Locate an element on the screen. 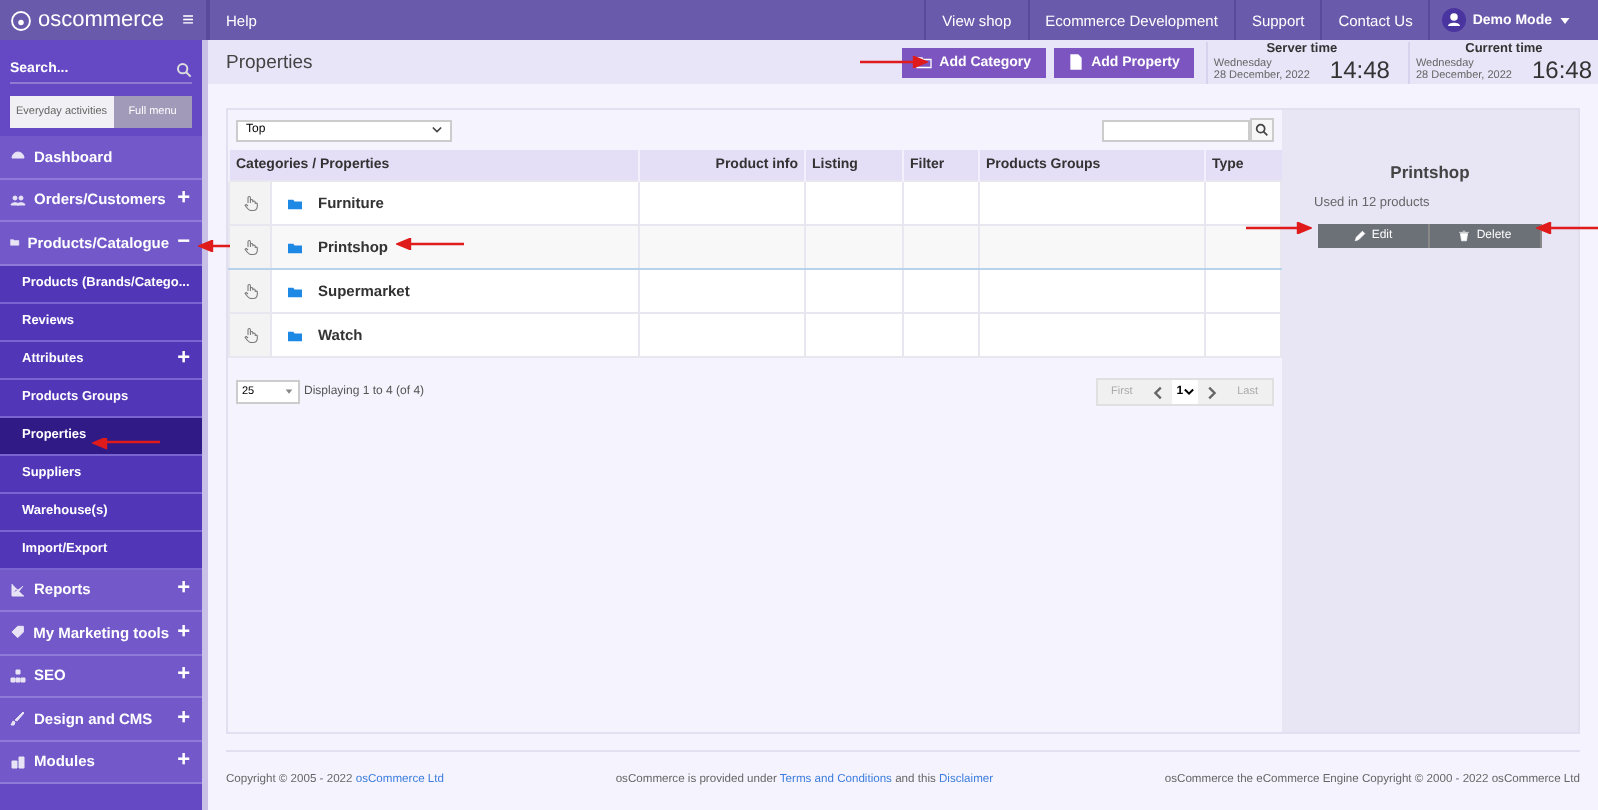 The width and height of the screenshot is (1598, 810). chart-icon is located at coordinates (18, 589).